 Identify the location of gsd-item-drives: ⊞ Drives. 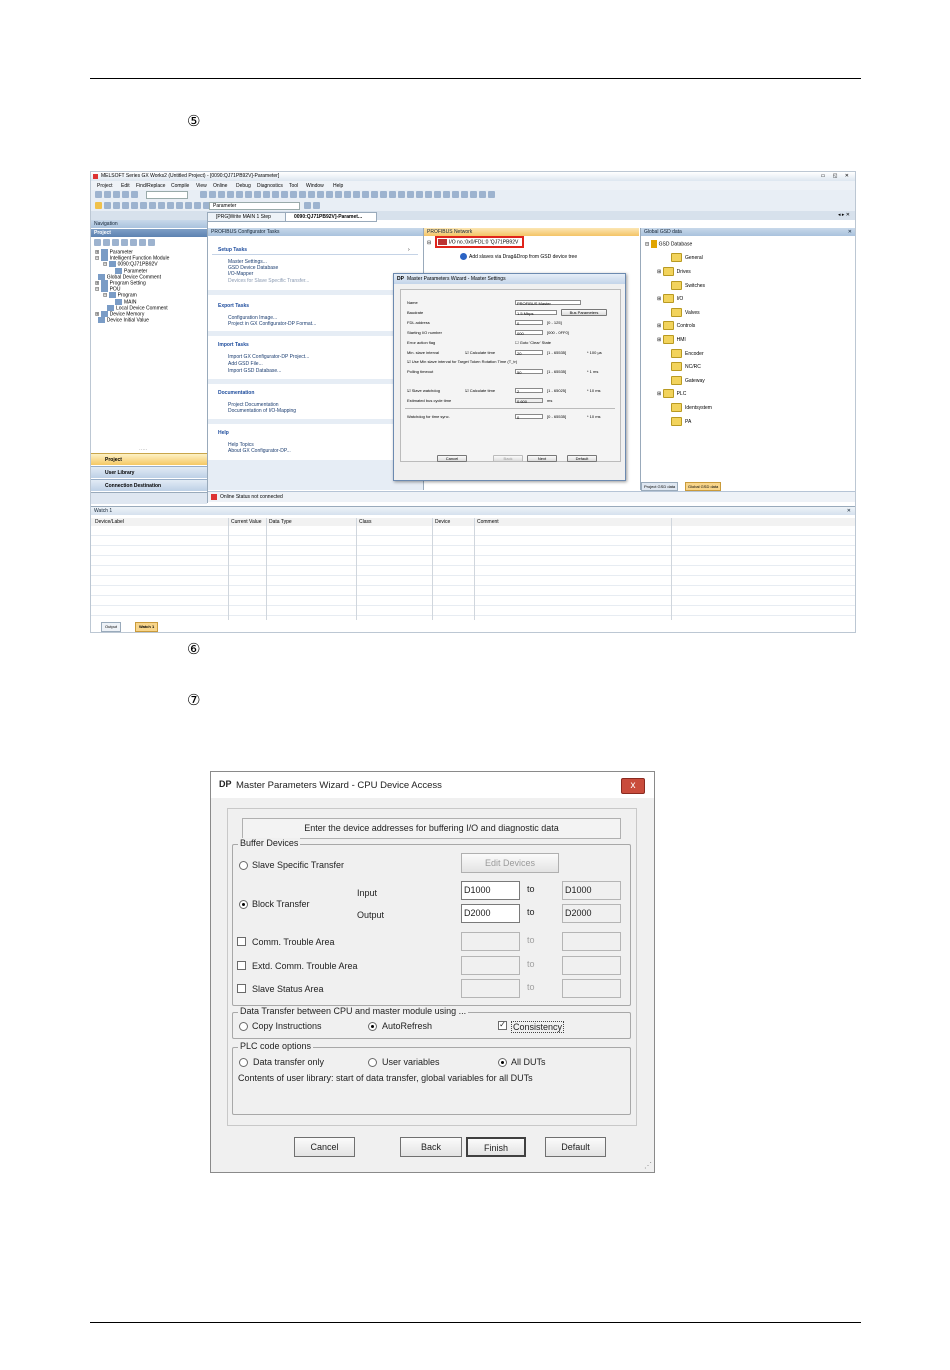
(674, 271).